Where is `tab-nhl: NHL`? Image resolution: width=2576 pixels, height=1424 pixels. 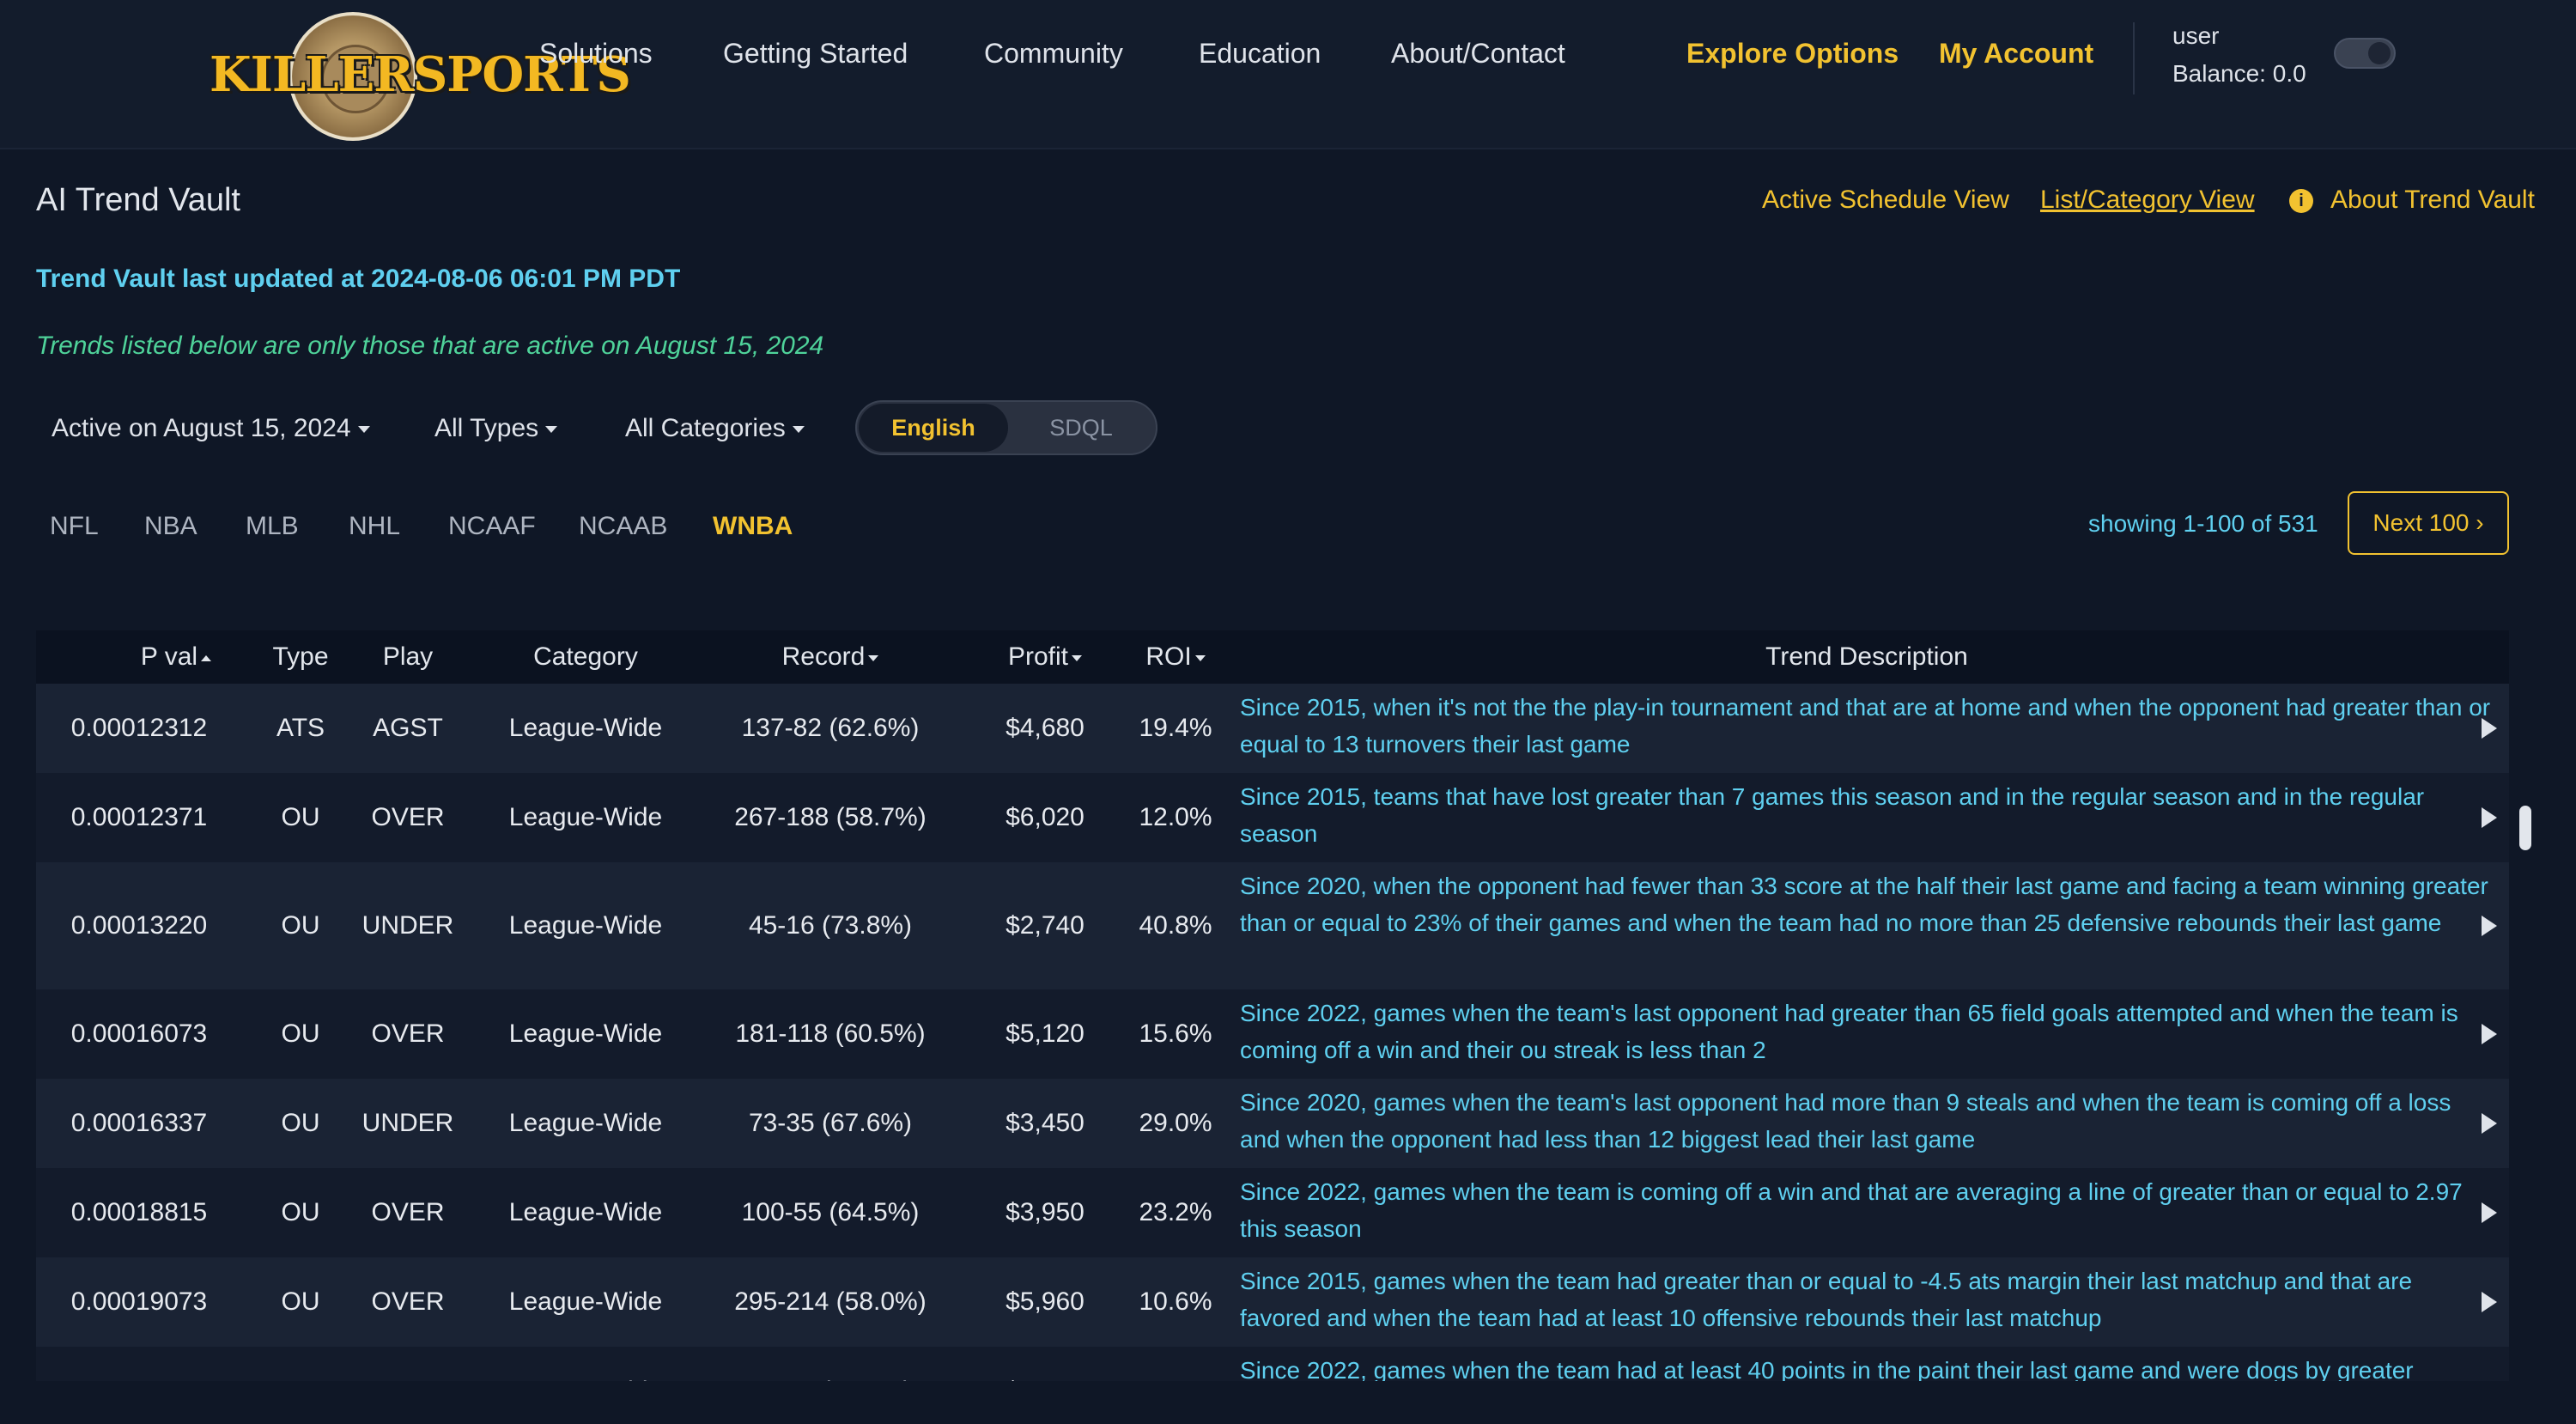
tab-nhl: NHL is located at coordinates (375, 526).